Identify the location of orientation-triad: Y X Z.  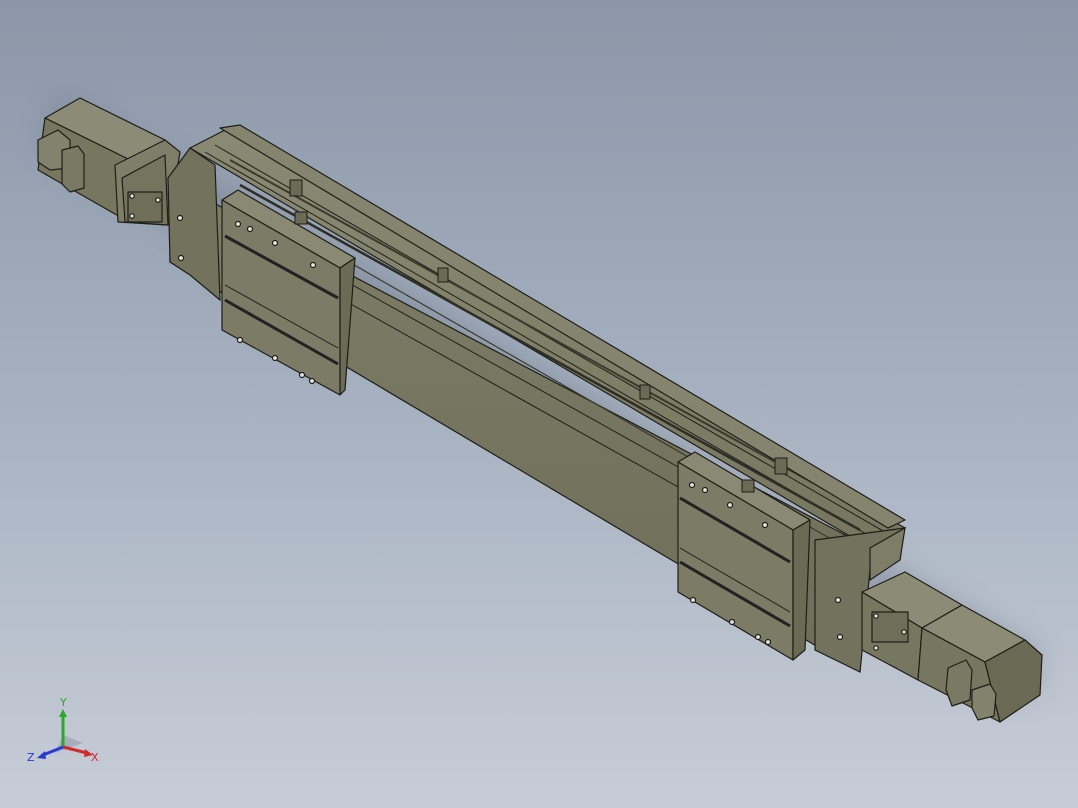
(63, 730).